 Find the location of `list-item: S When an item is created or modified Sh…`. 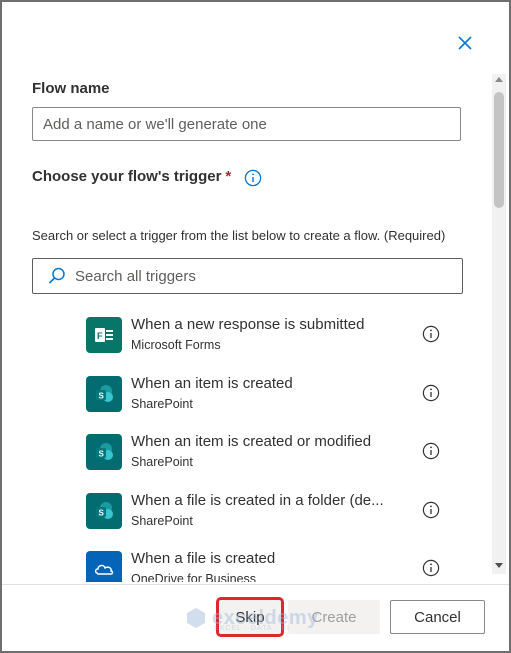

list-item: S When an item is created or modified Sh… is located at coordinates (276, 458).